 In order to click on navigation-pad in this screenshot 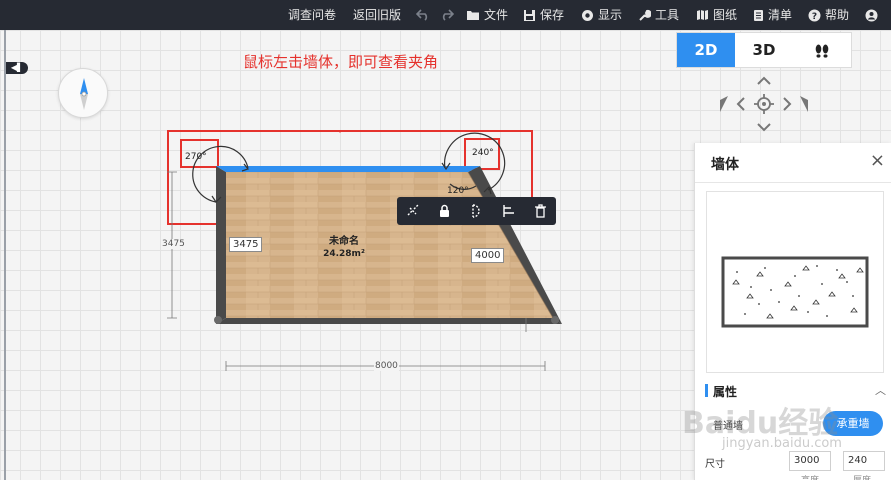, I will do `click(764, 105)`.